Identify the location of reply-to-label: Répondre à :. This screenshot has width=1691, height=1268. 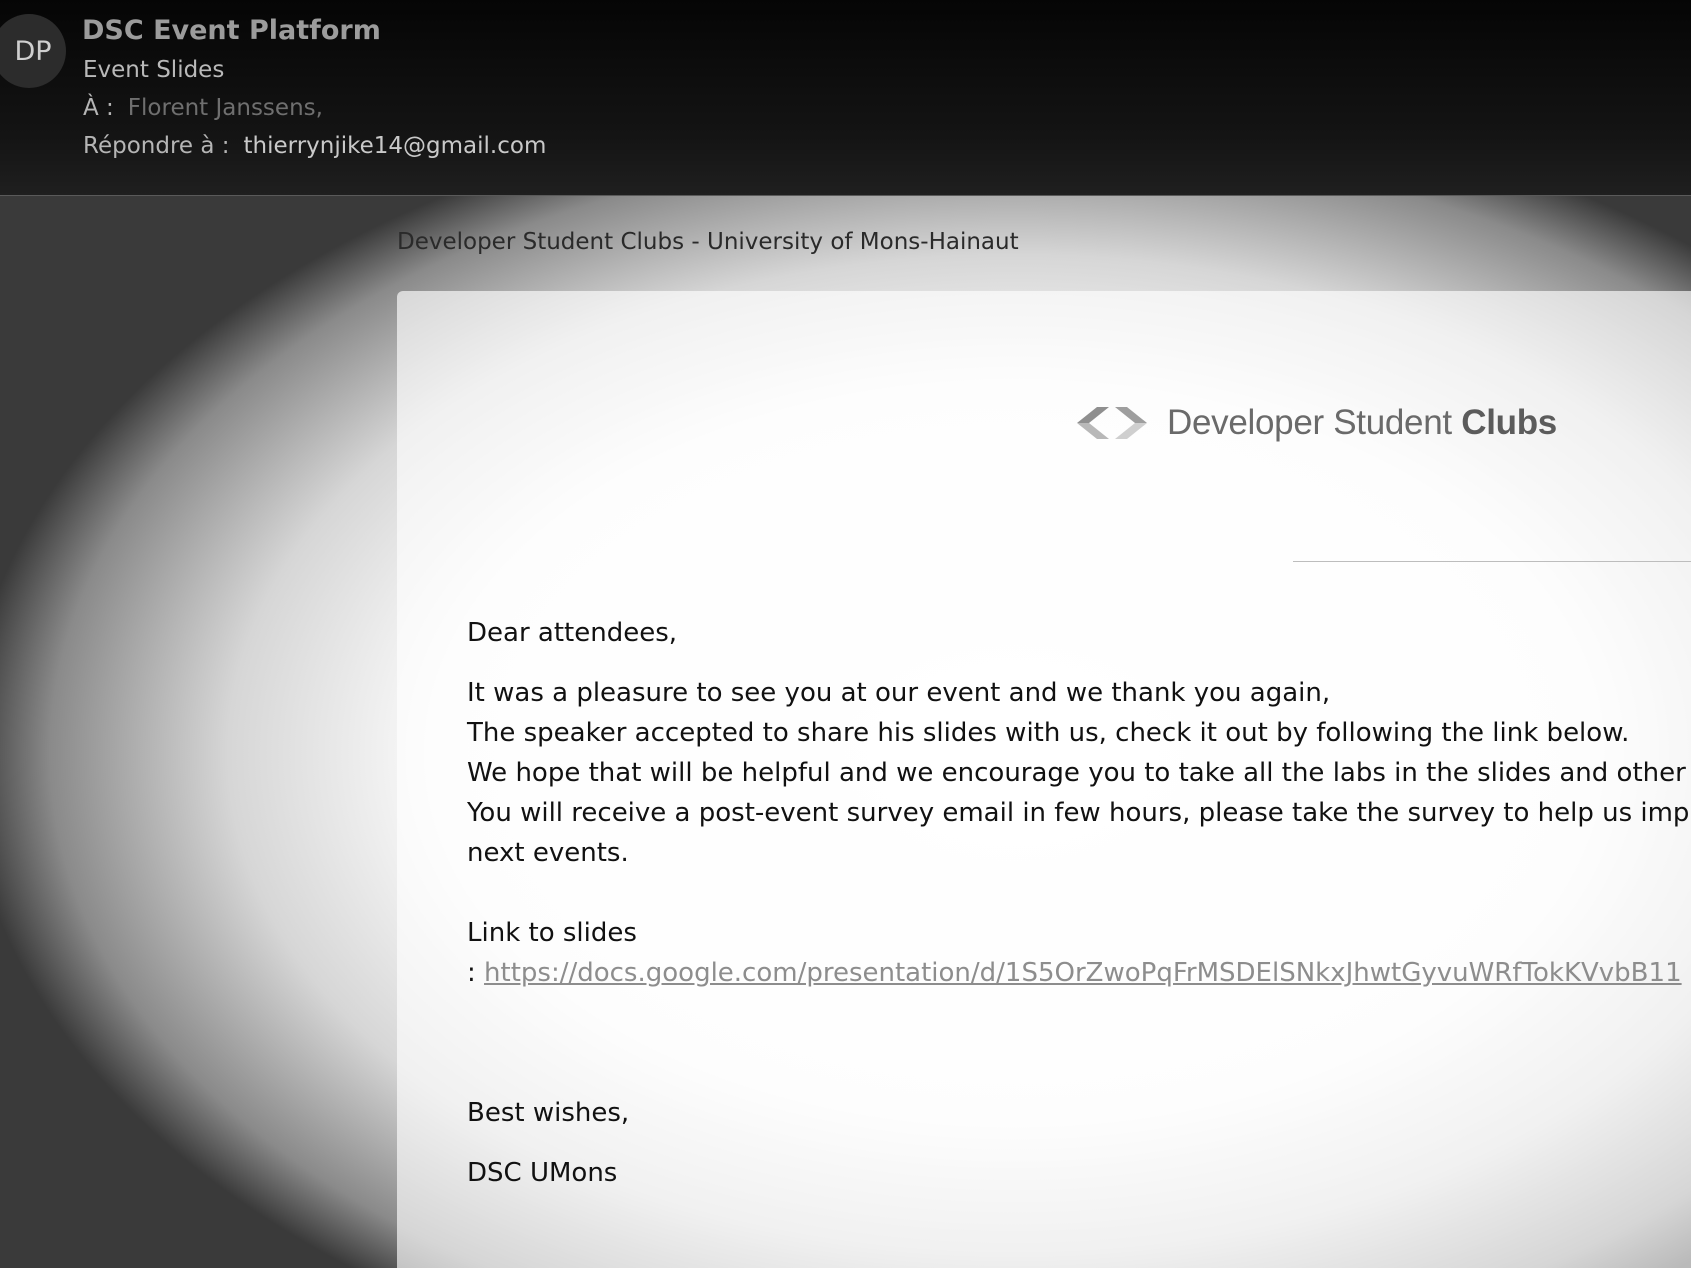
(156, 146).